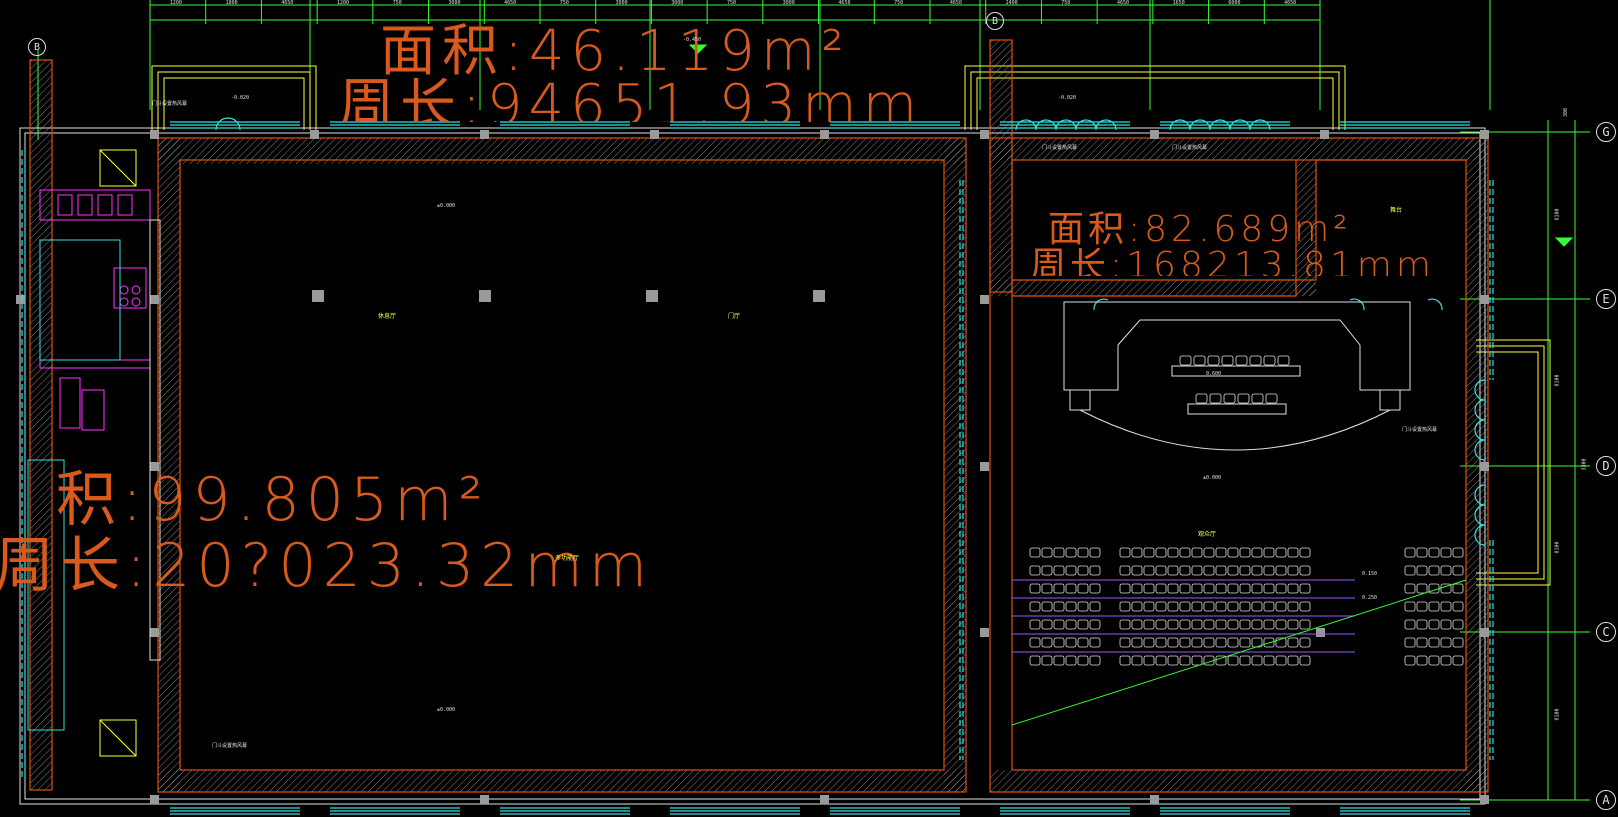 The height and width of the screenshot is (817, 1618). Describe the element at coordinates (1370, 598) in the screenshot. I see `level-mark: 0.250` at that location.